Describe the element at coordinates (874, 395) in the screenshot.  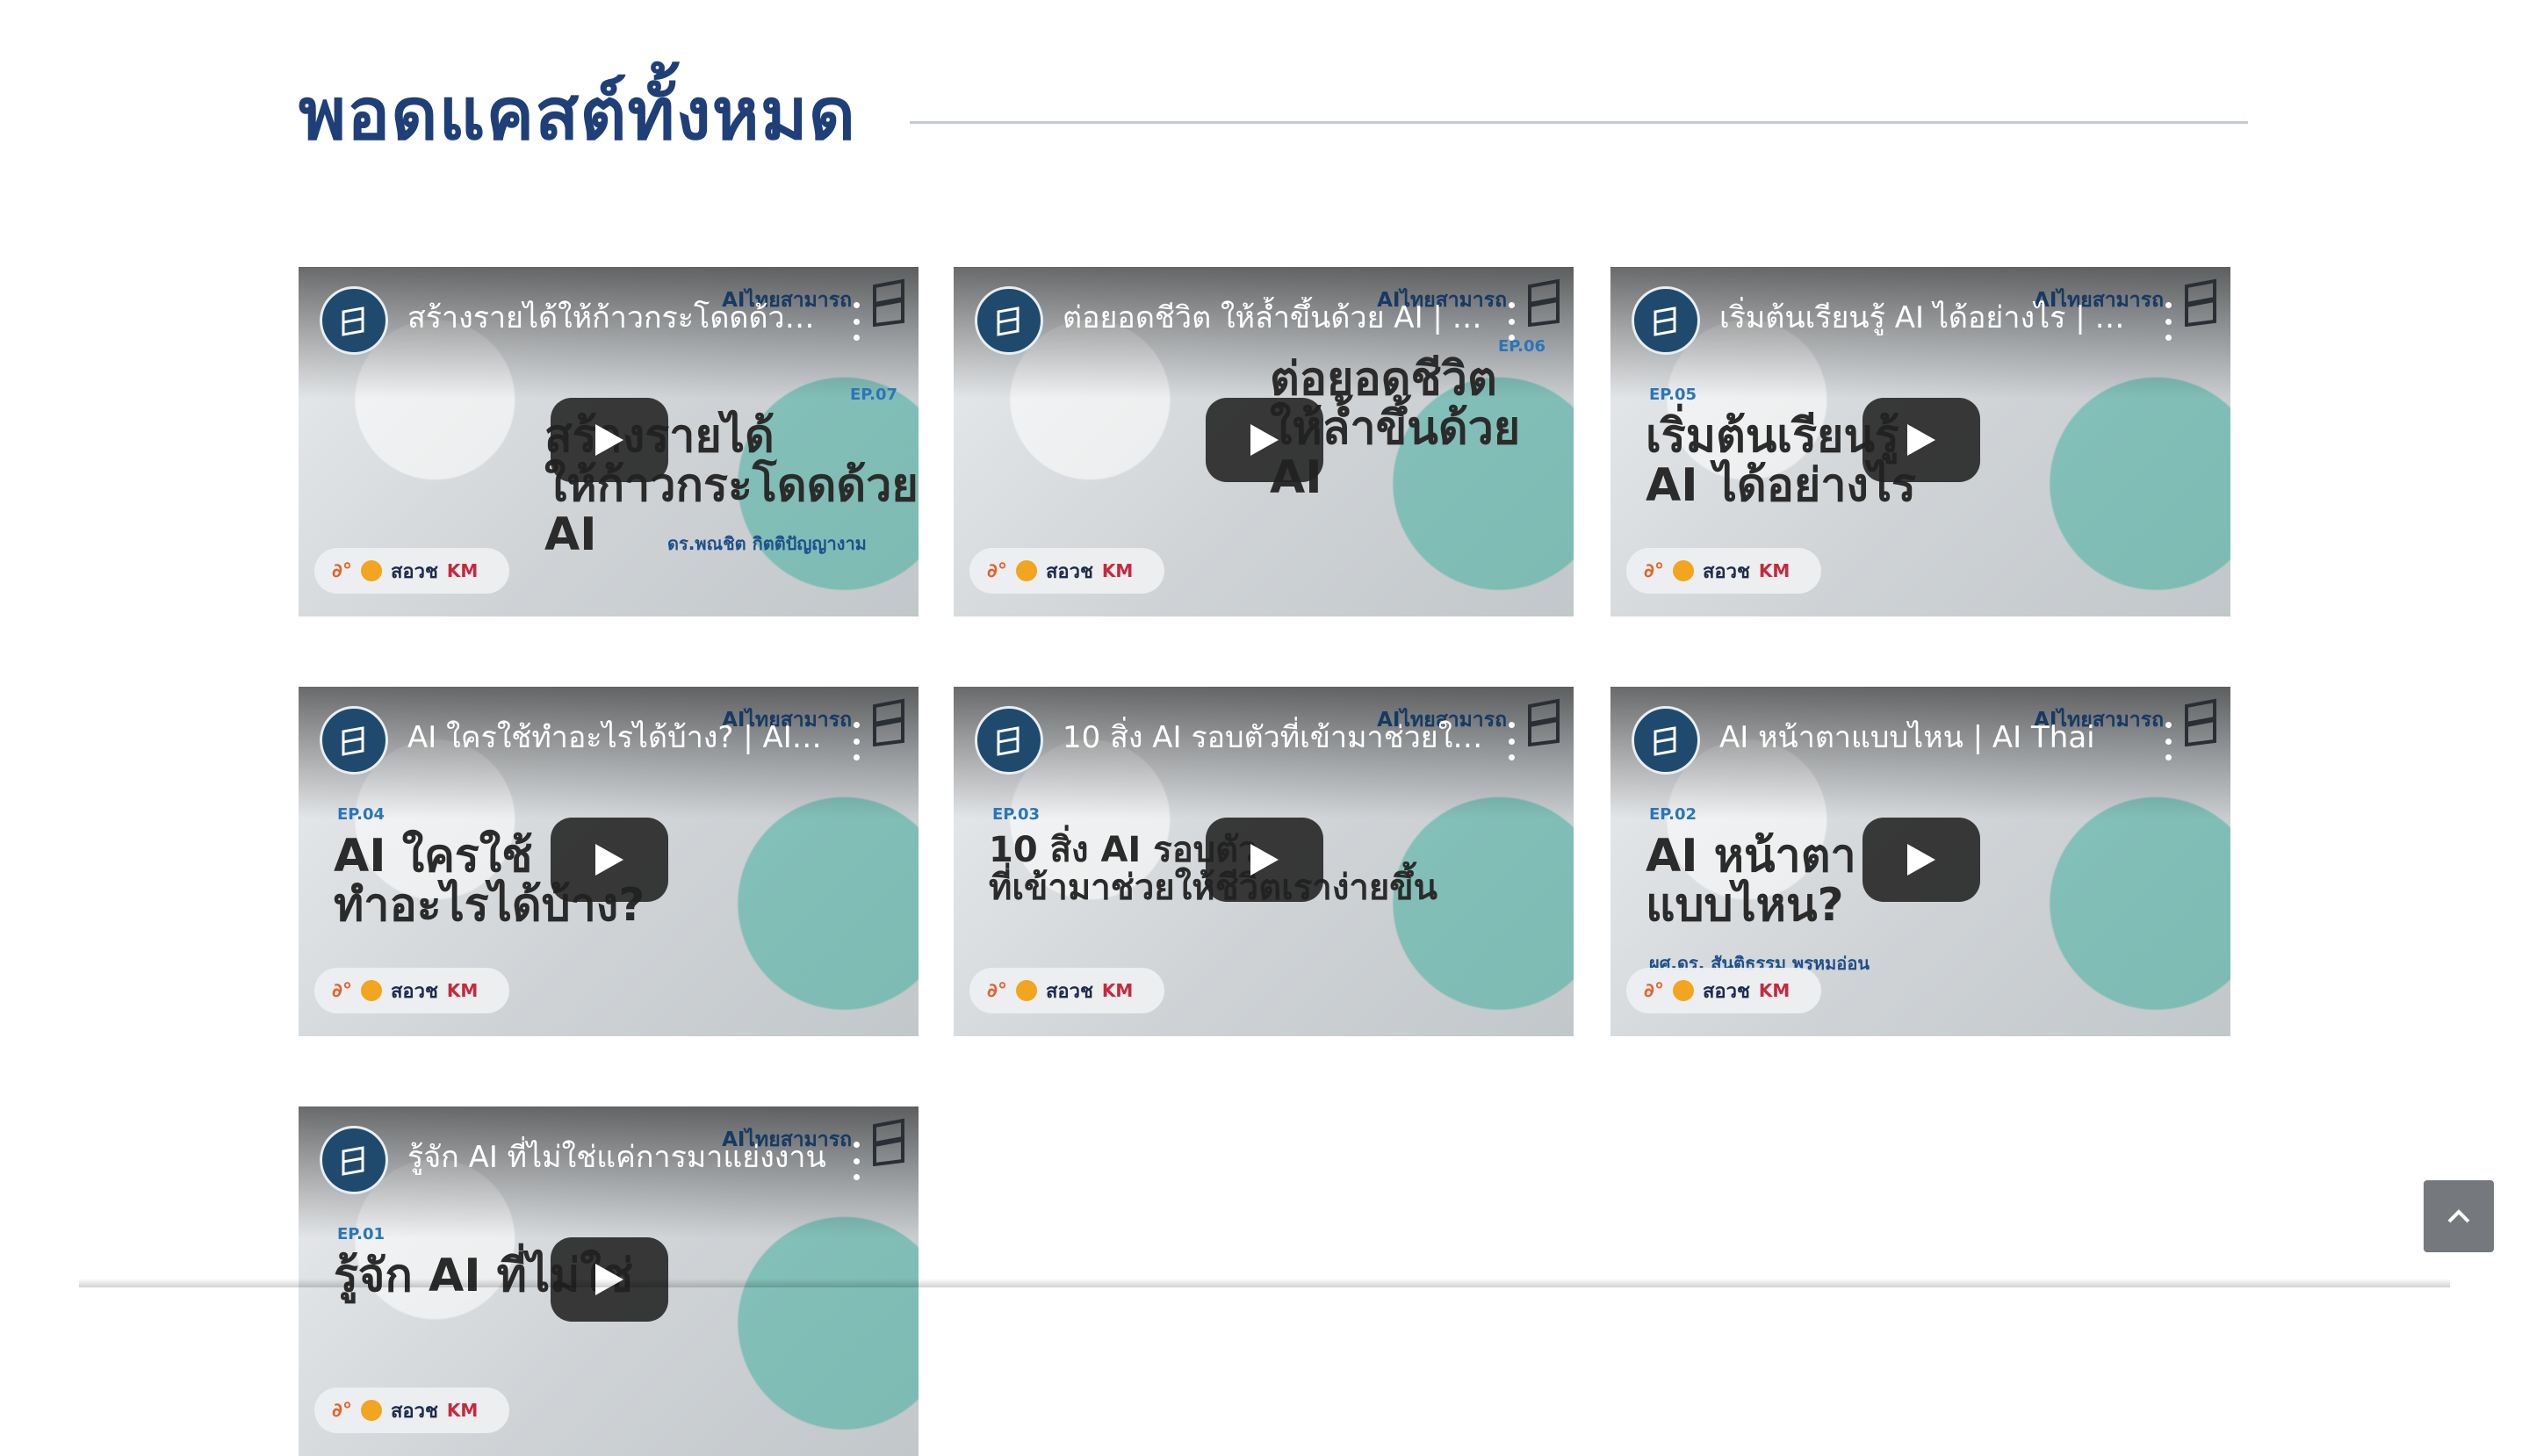
I see `episode-label: EP.07` at that location.